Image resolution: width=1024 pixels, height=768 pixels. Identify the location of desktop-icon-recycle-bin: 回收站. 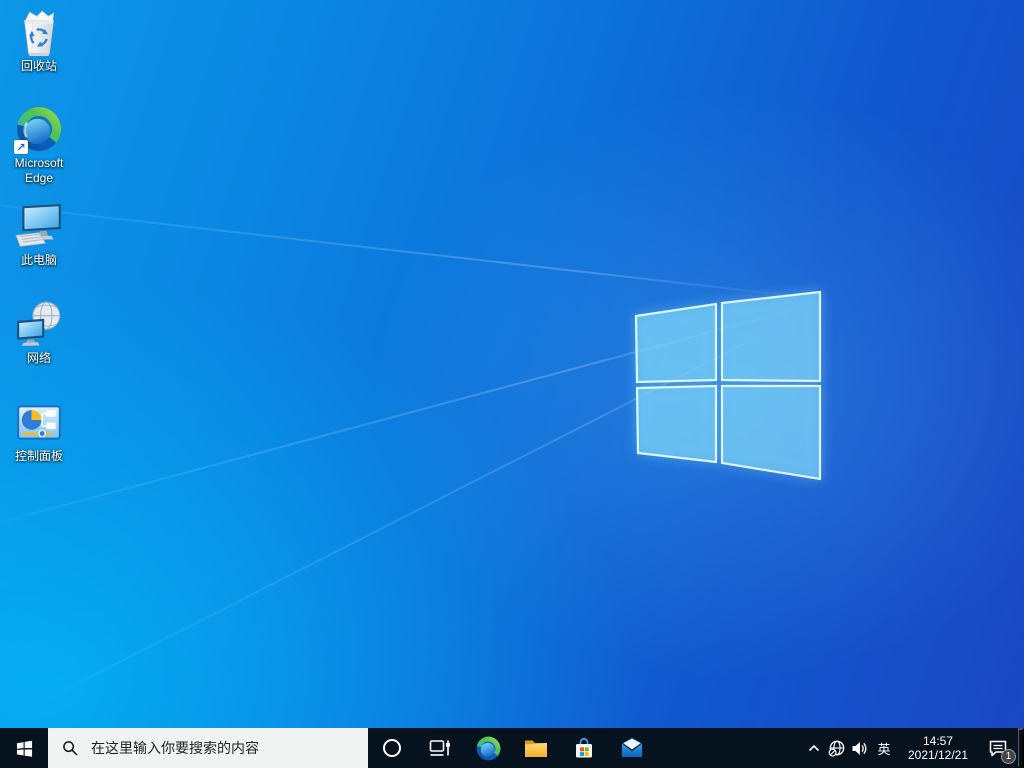
(39, 40).